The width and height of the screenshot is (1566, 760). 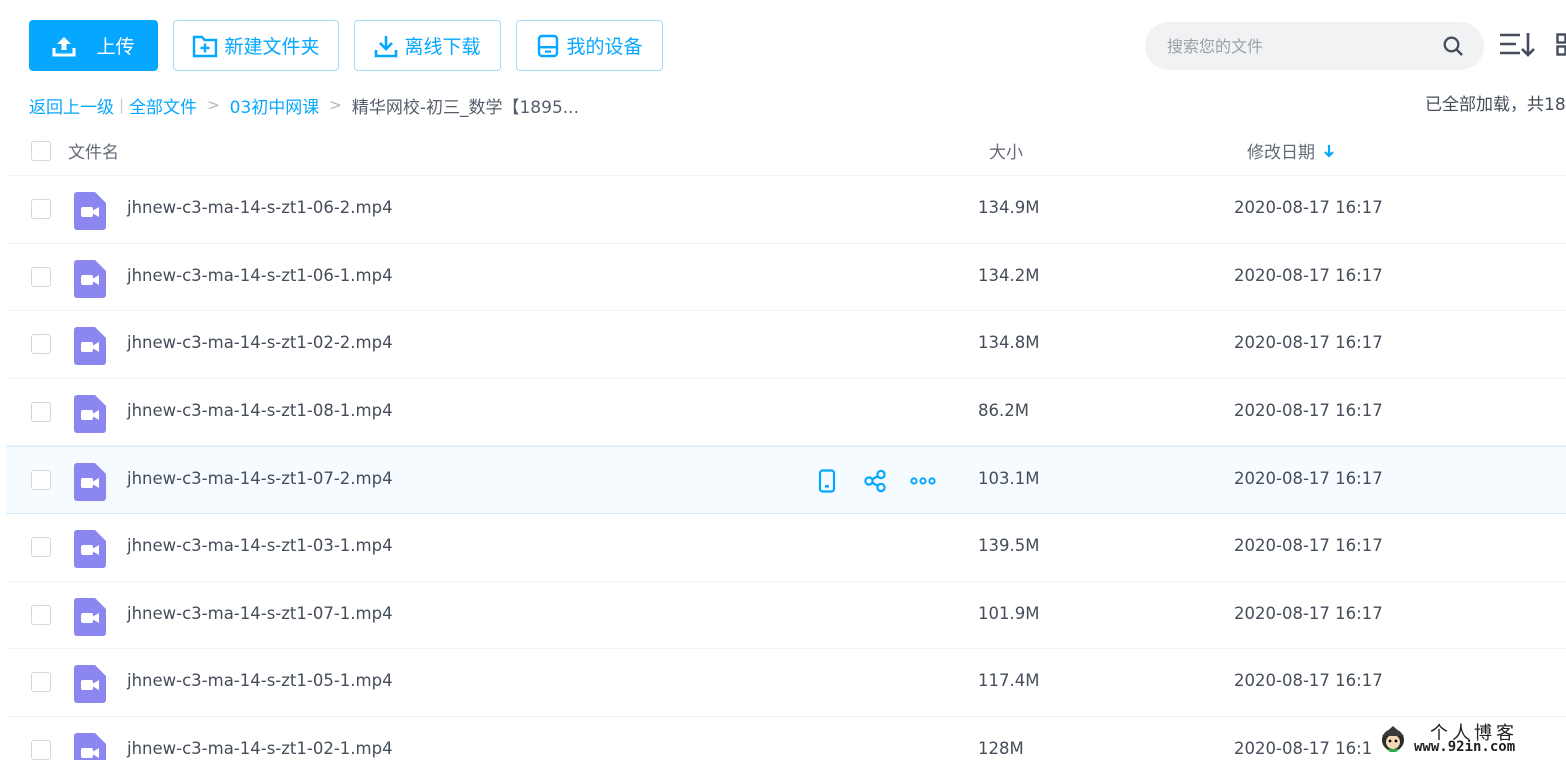 I want to click on file-size: 86.2M, so click(x=1003, y=410).